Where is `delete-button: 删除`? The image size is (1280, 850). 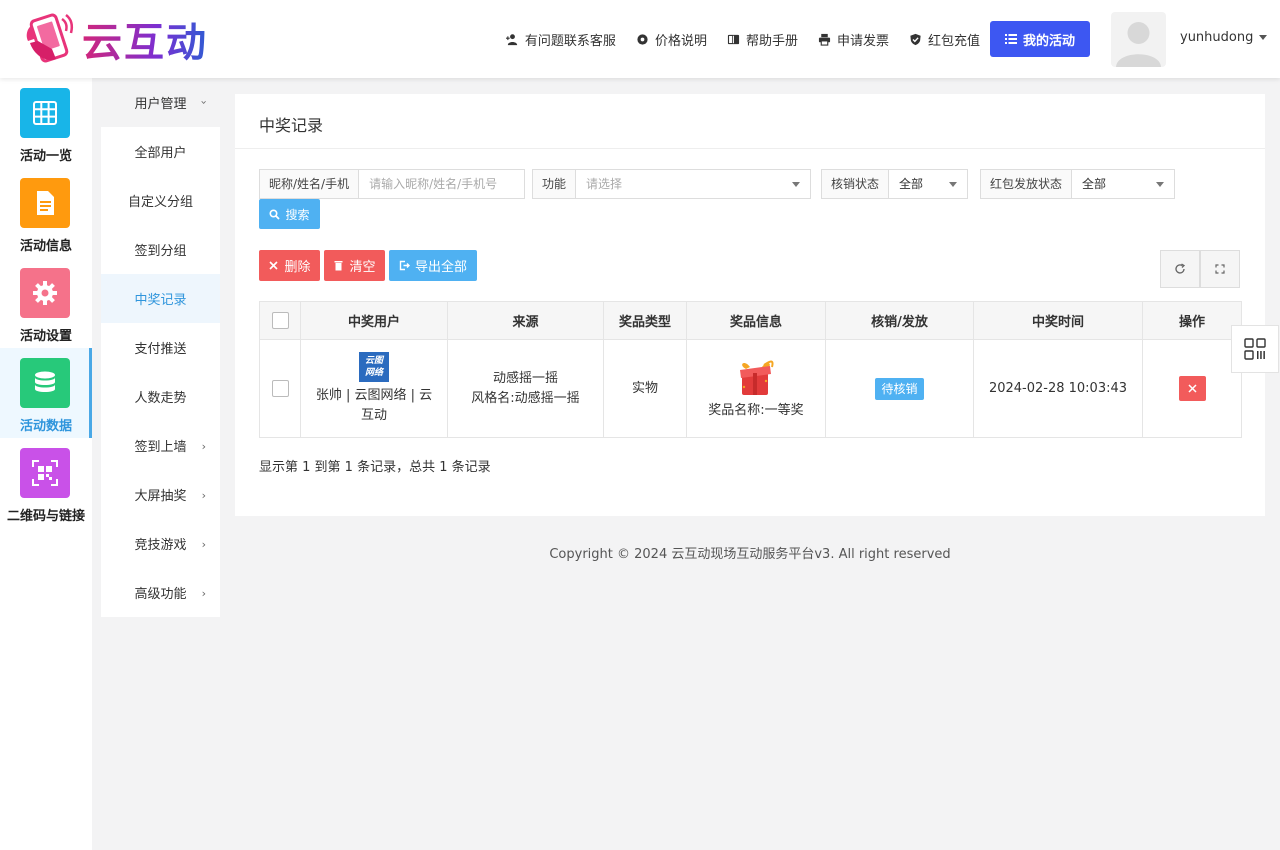 delete-button: 删除 is located at coordinates (289, 265).